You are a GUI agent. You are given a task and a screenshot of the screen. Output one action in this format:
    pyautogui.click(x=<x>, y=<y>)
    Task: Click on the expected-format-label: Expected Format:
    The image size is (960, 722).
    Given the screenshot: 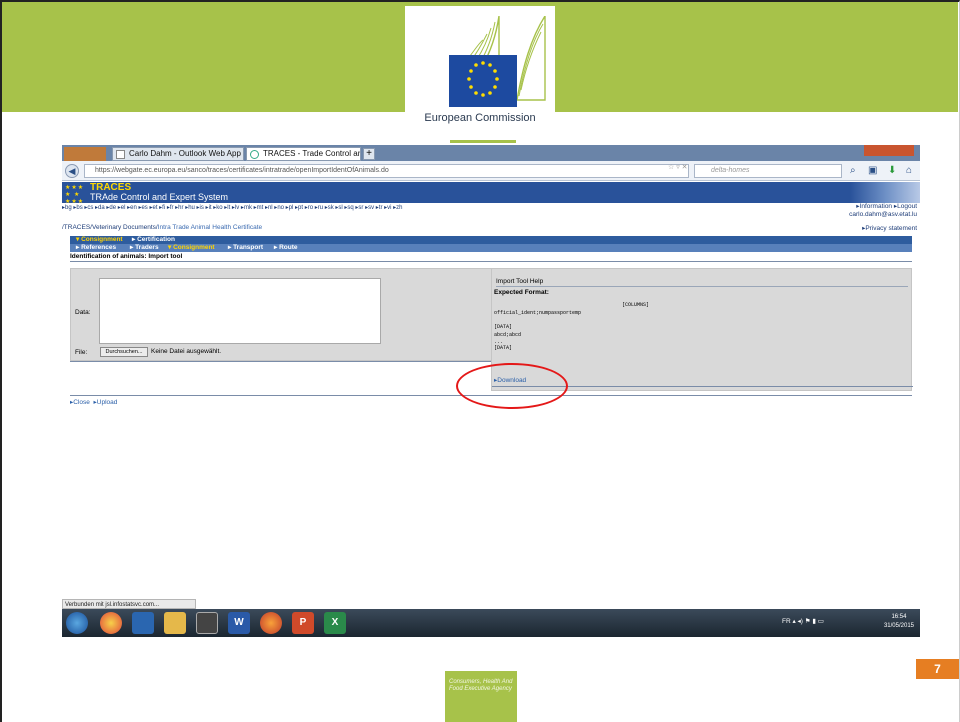 What is the action you would take?
    pyautogui.click(x=521, y=292)
    